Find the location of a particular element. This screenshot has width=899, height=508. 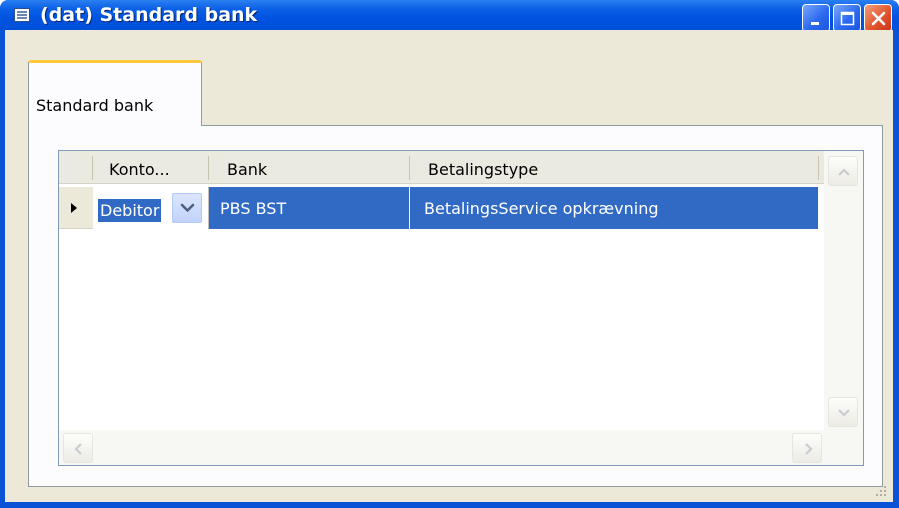

scroll-right-button is located at coordinates (807, 448).